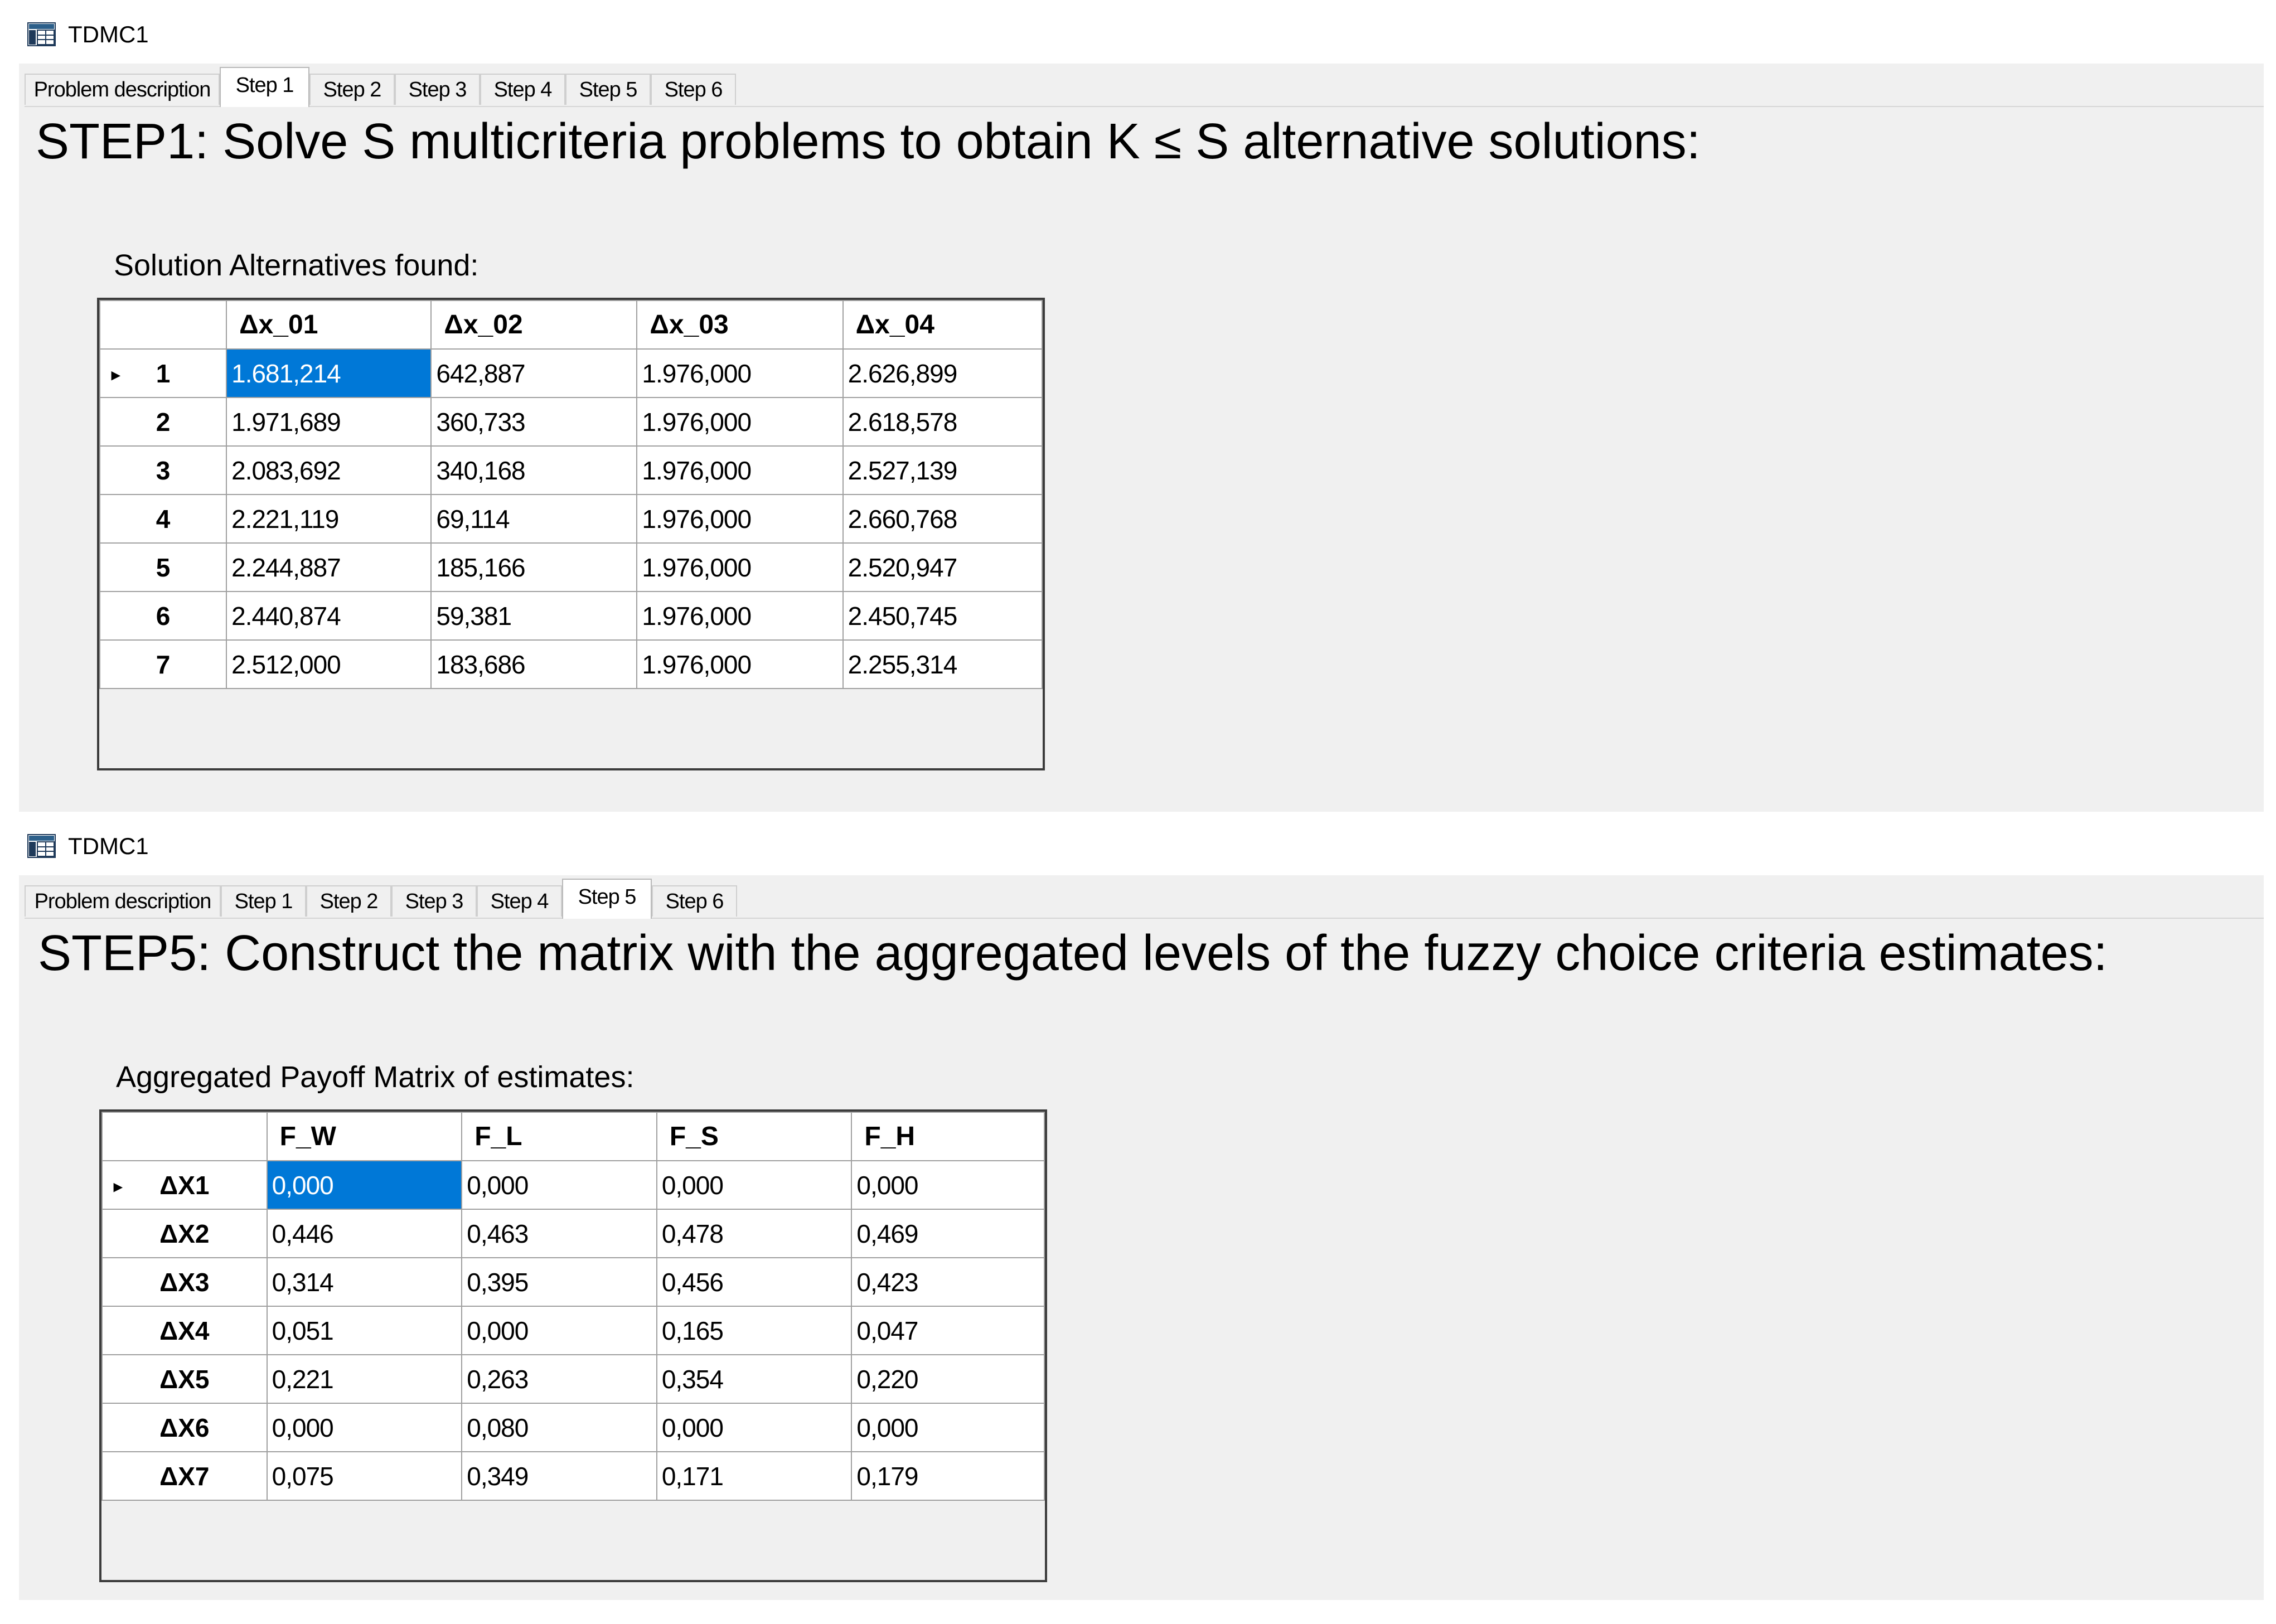 Image resolution: width=2276 pixels, height=1624 pixels. I want to click on grid-cell: 0,446, so click(364, 1234).